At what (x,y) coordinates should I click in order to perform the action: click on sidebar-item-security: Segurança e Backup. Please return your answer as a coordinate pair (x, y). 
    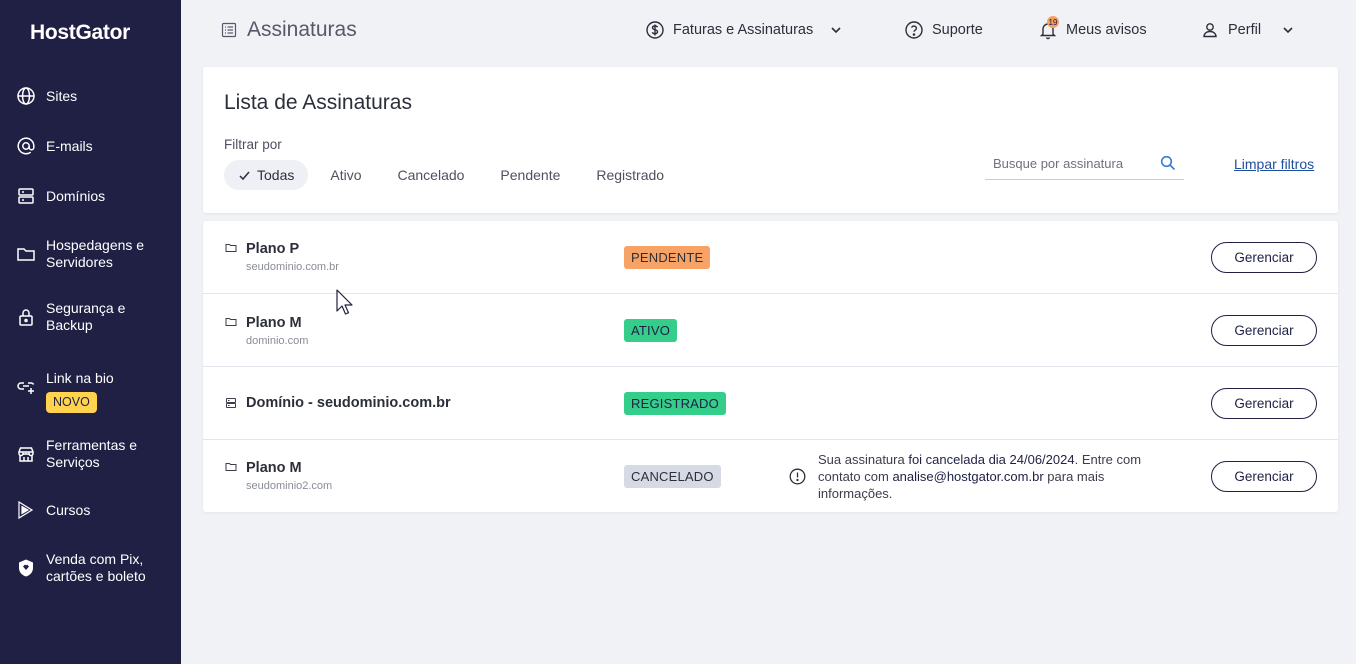
    Looking at the image, I should click on (90, 316).